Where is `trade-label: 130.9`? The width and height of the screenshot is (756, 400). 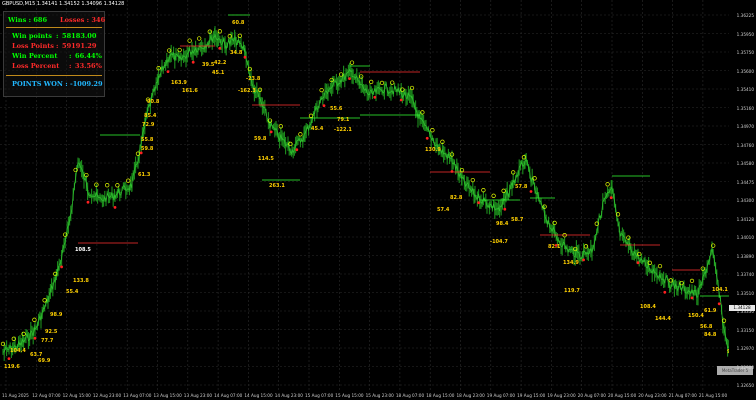 trade-label: 130.9 is located at coordinates (433, 150).